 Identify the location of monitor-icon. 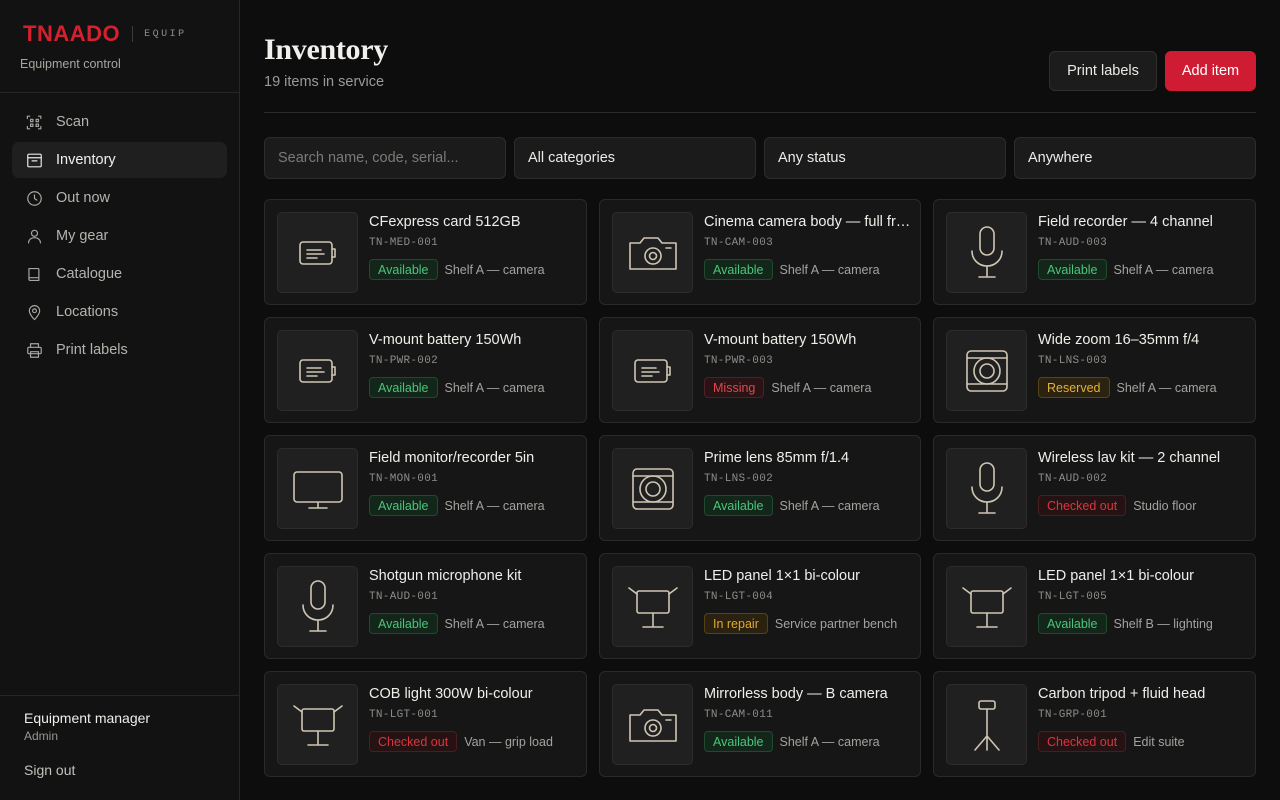
(317, 489).